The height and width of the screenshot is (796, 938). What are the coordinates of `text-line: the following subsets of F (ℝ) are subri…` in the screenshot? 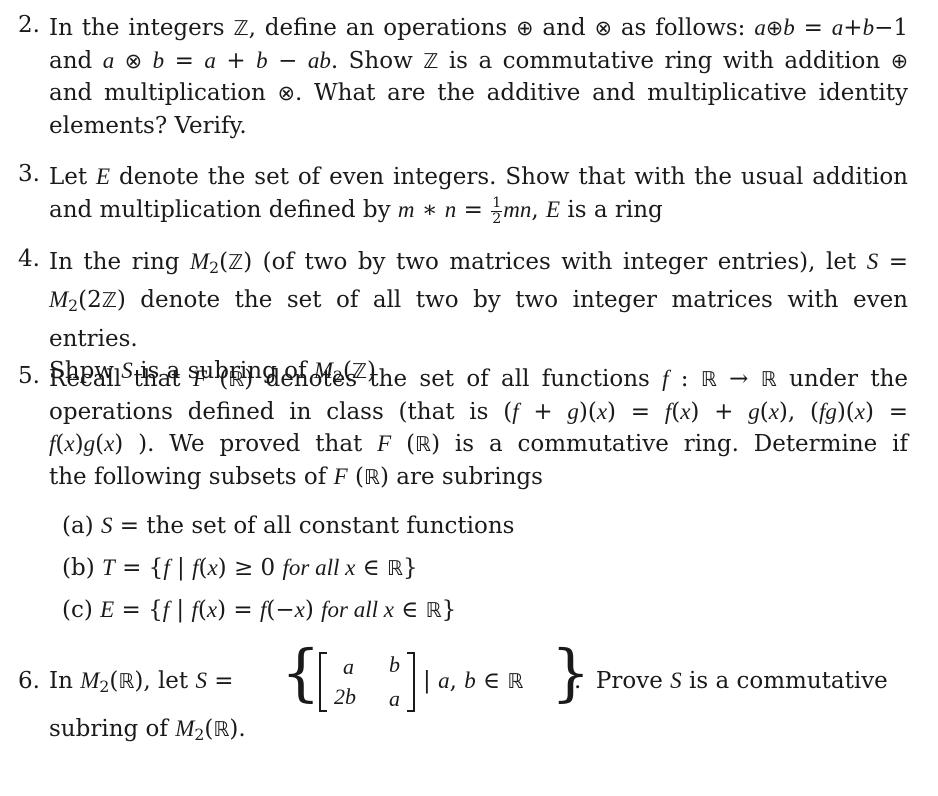 It's located at (296, 476).